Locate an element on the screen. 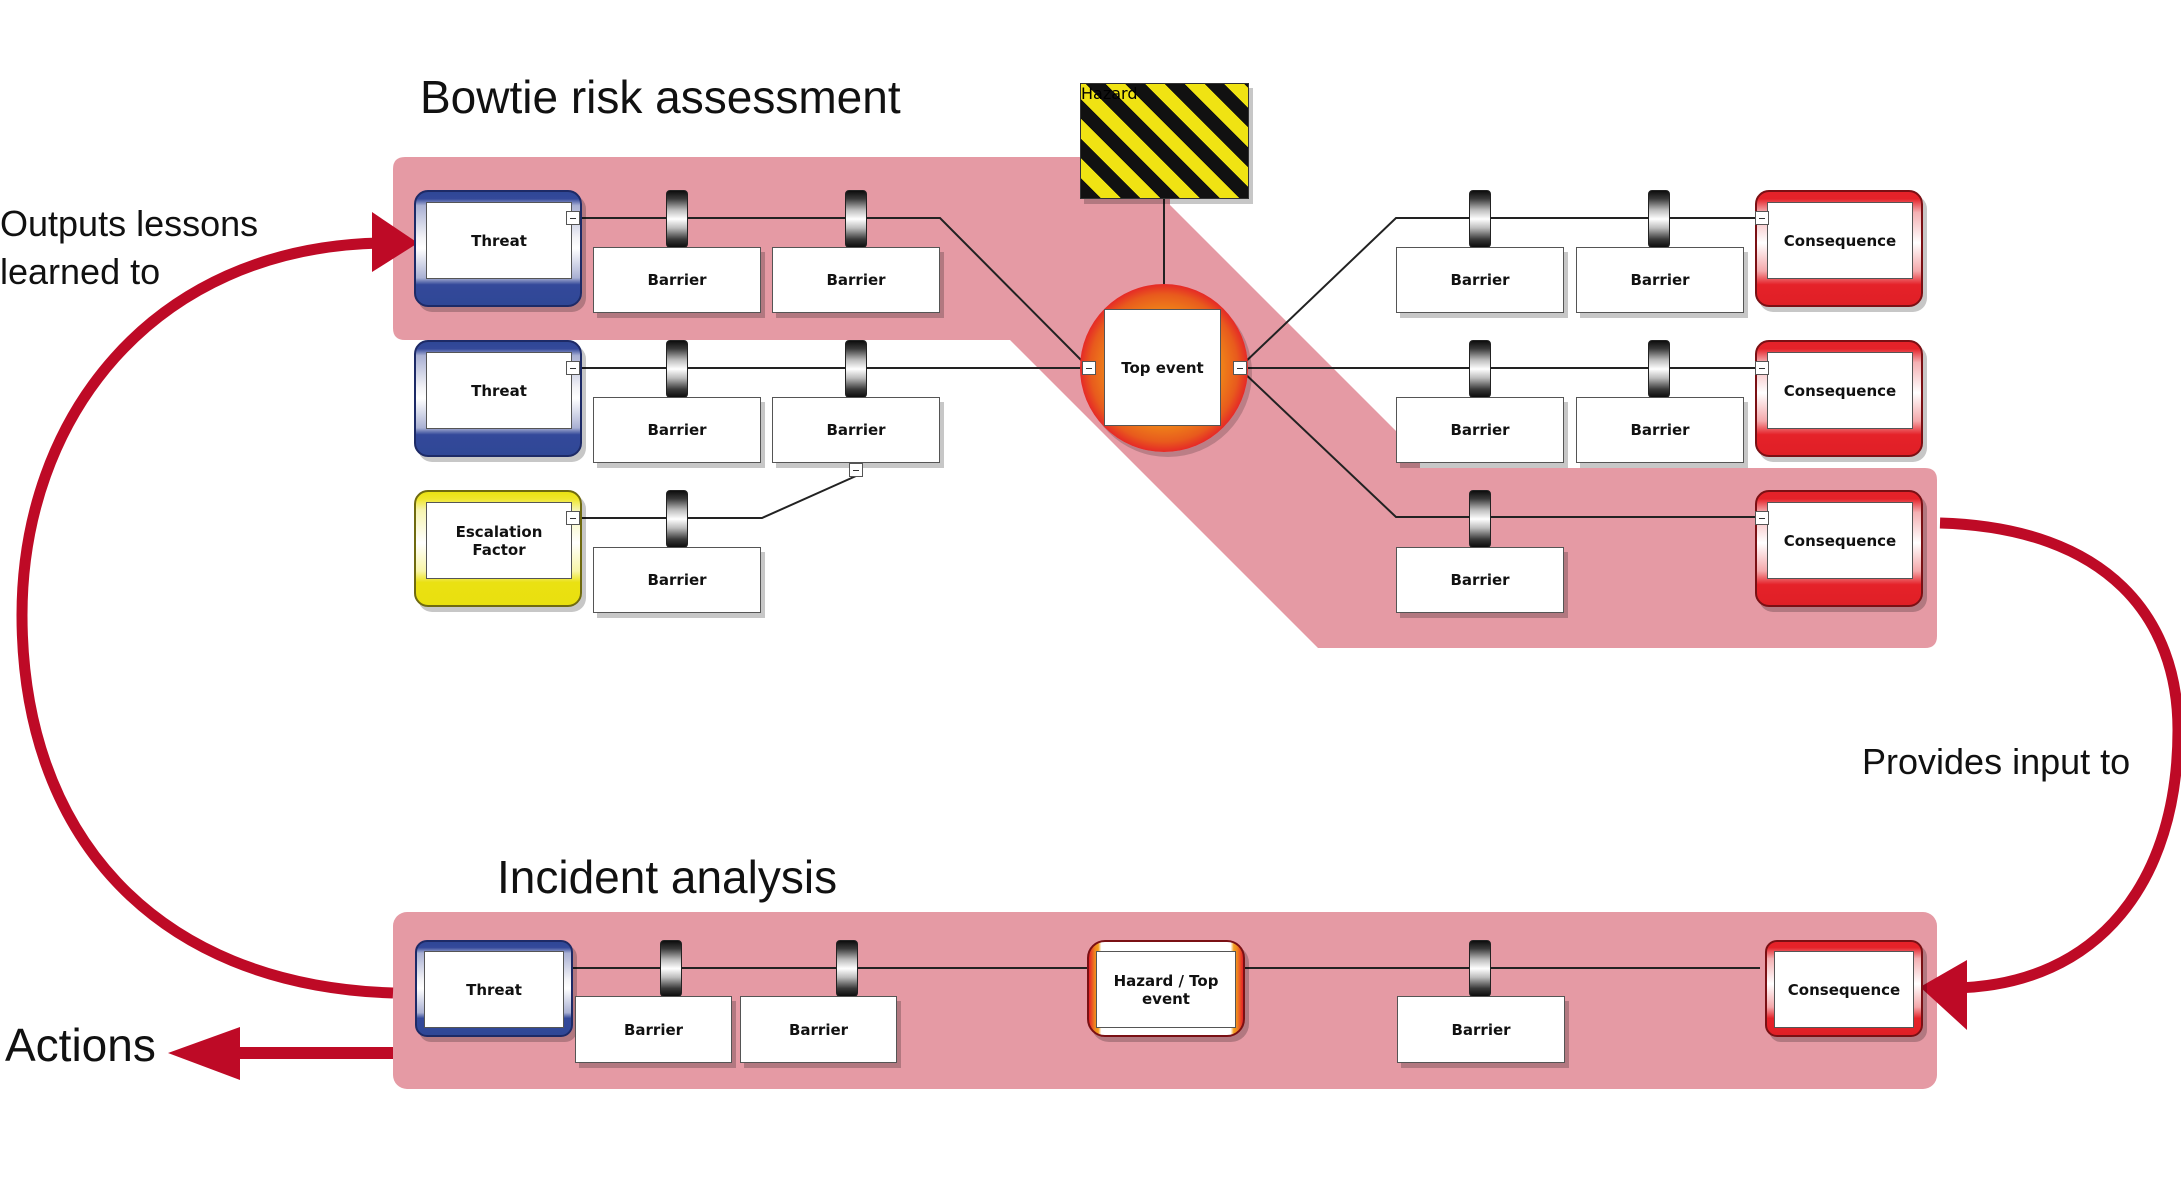  escalation-factor-label: Escalation Factor is located at coordinates (499, 540).